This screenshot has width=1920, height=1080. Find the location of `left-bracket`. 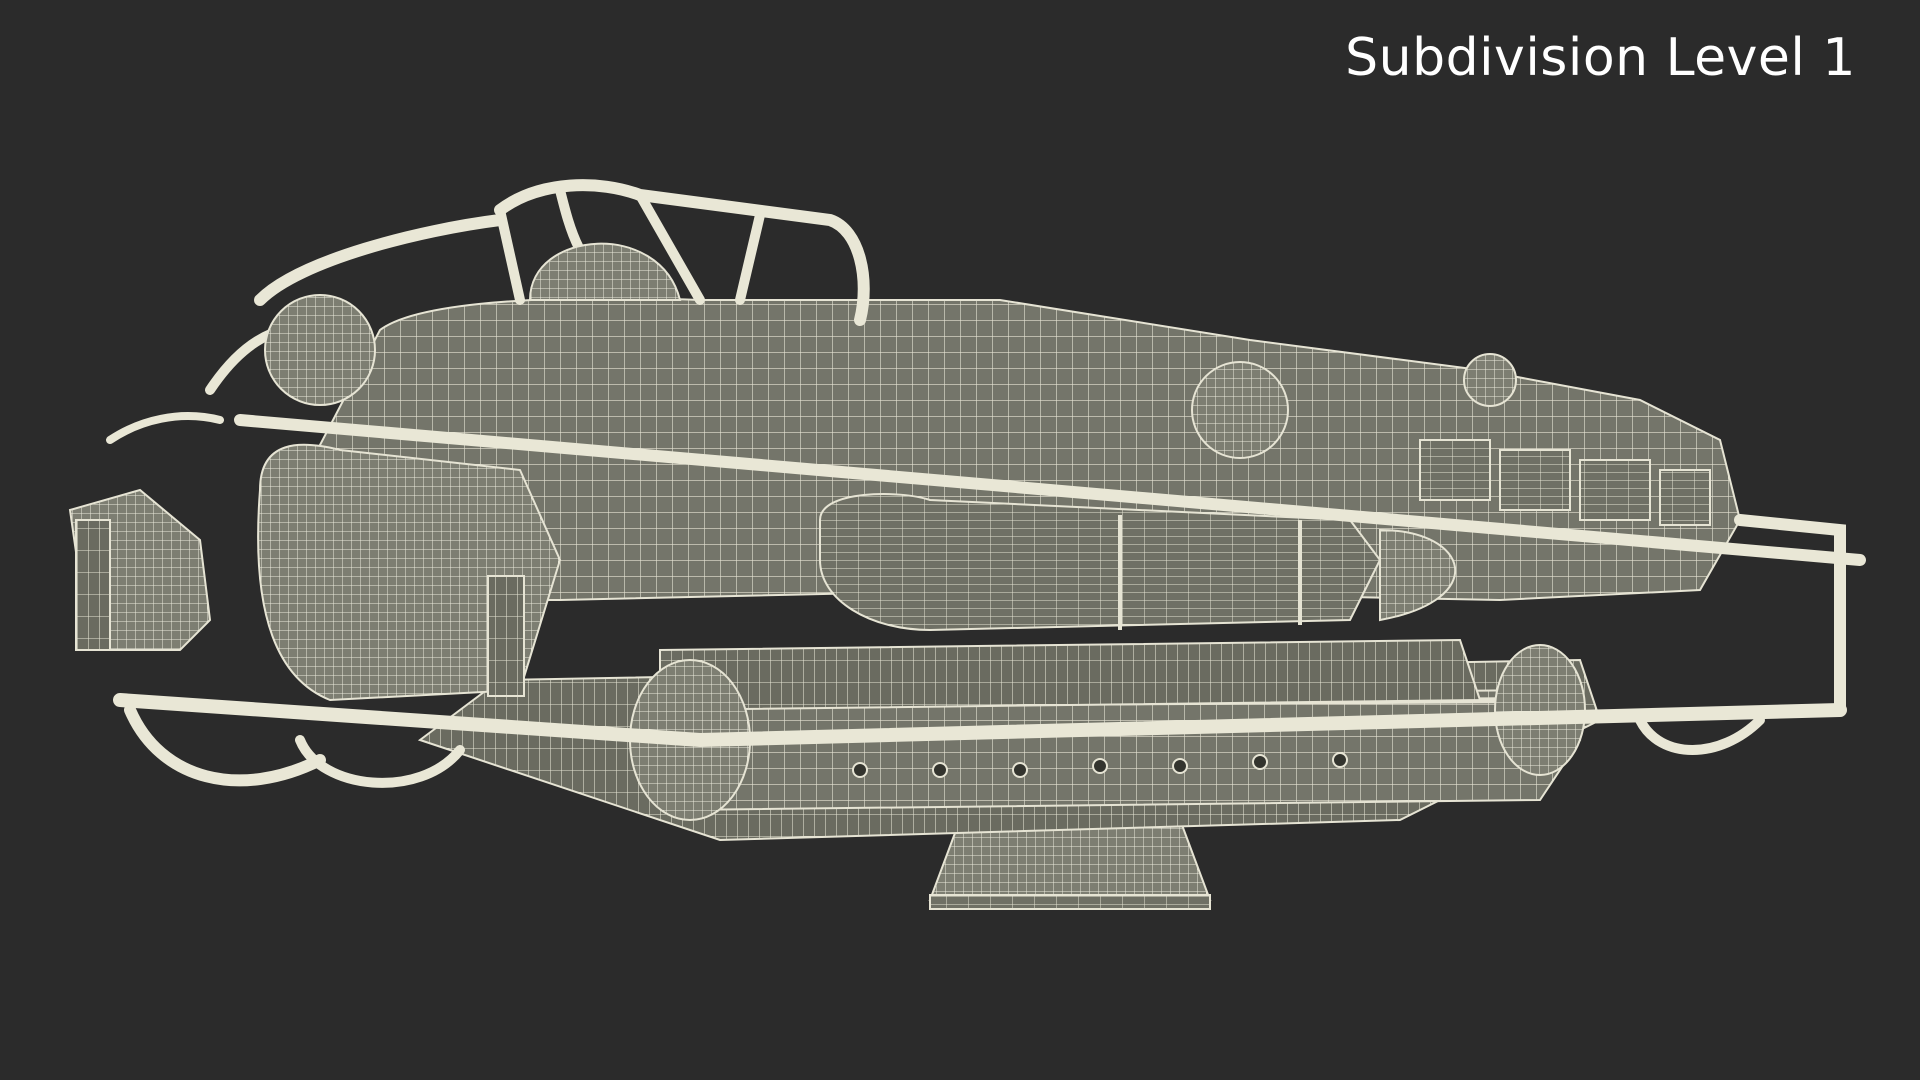

left-bracket is located at coordinates (140, 569).